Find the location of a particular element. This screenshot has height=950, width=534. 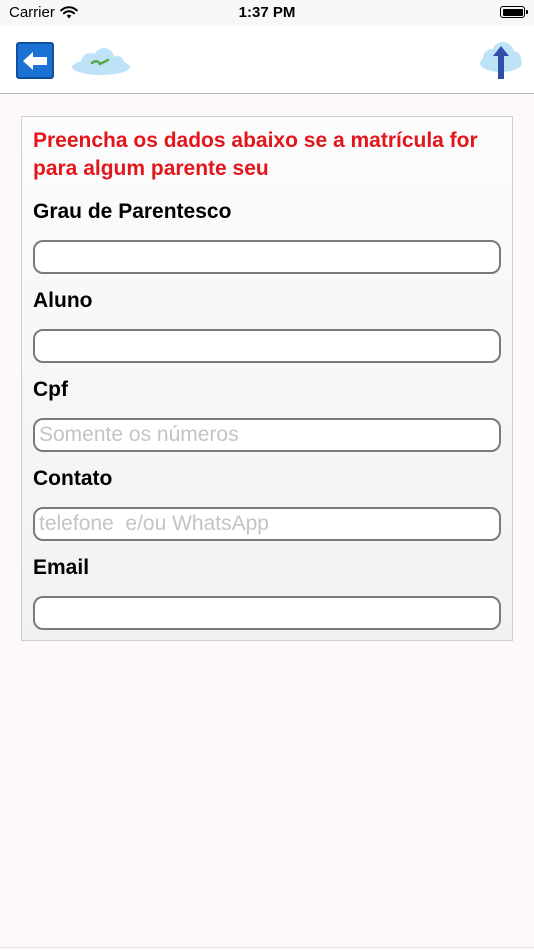

status-bar: Carrier 1:37 PM is located at coordinates (267, 13).